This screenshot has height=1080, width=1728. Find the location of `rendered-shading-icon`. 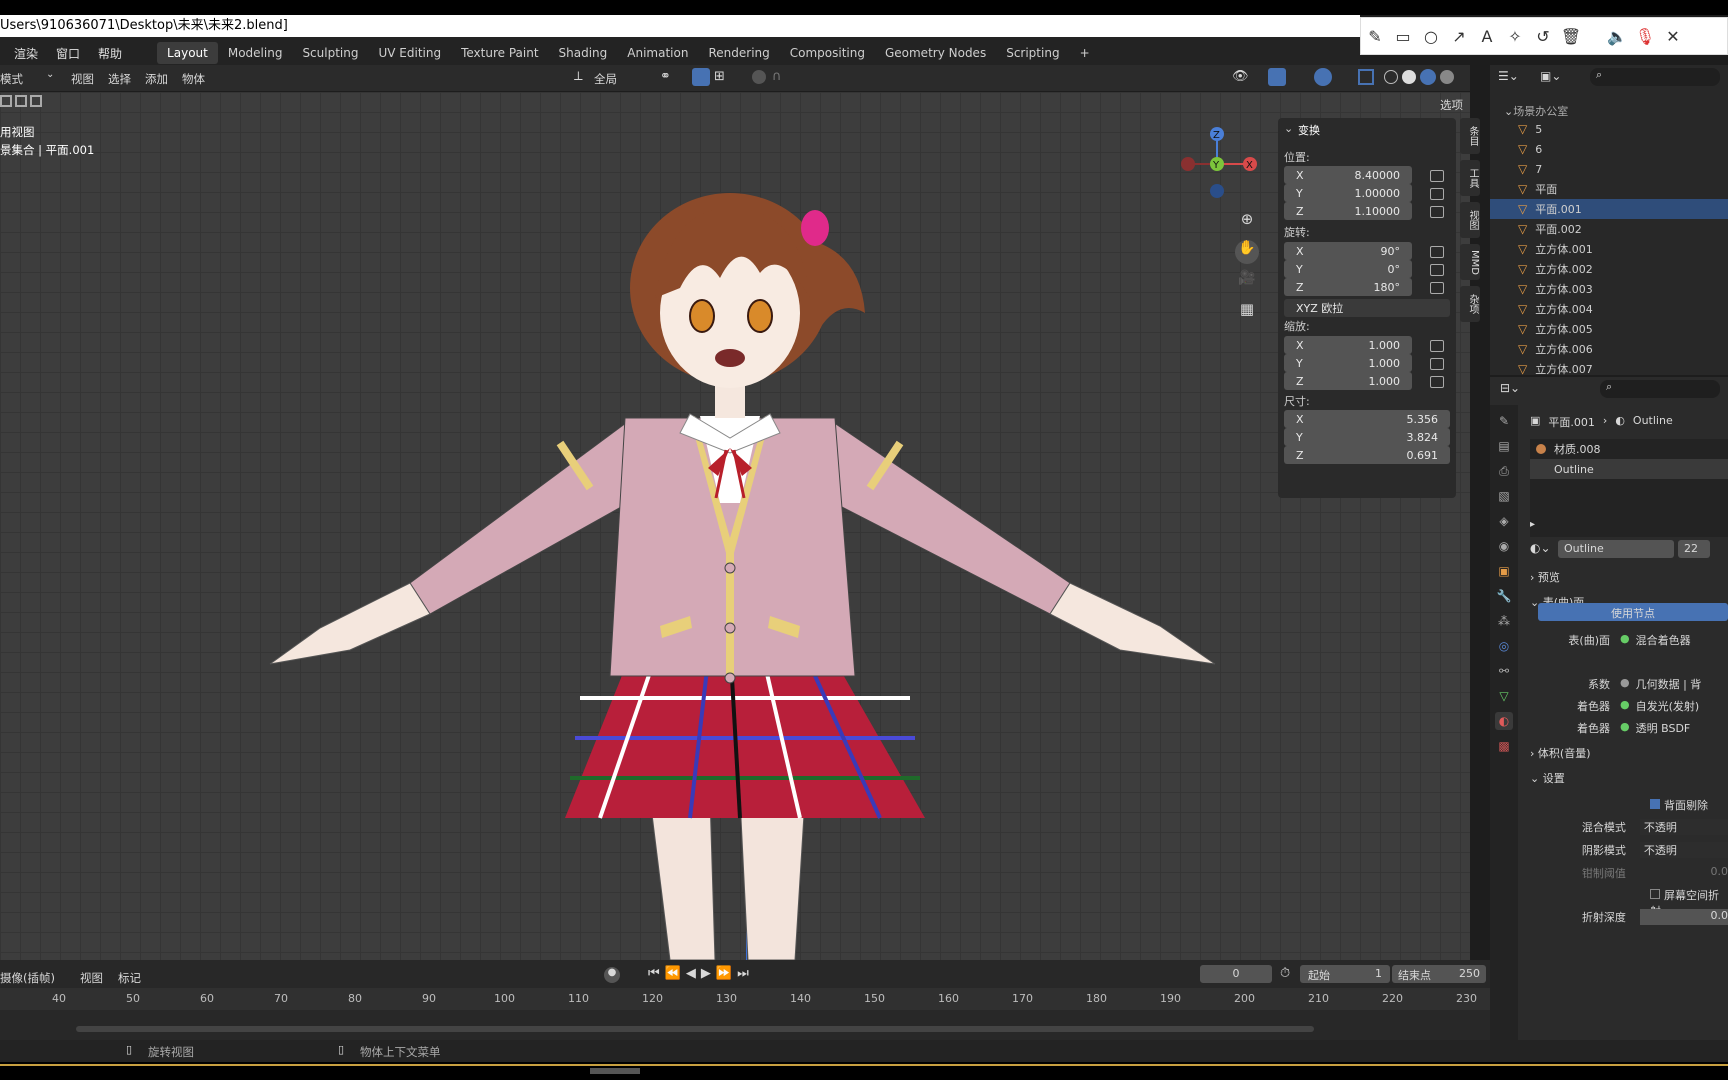

rendered-shading-icon is located at coordinates (1447, 77).